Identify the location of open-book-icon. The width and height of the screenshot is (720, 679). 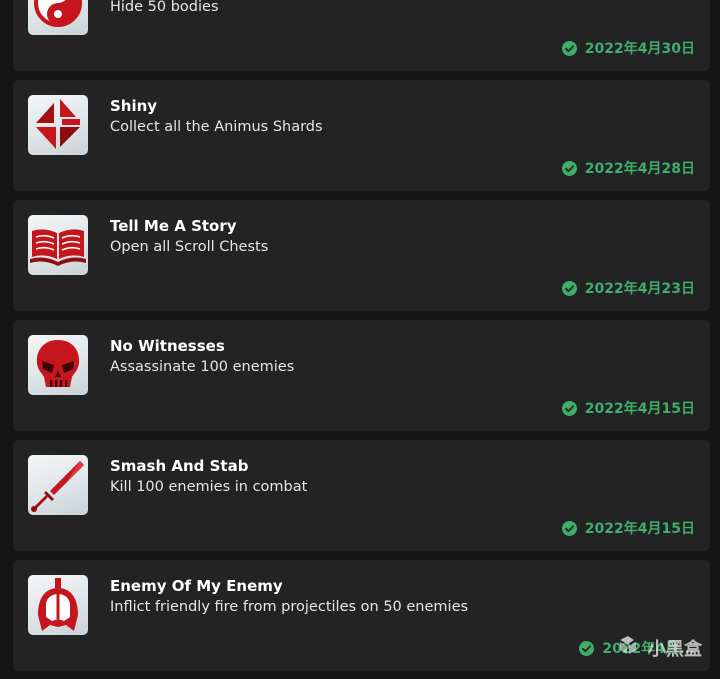
(58, 245).